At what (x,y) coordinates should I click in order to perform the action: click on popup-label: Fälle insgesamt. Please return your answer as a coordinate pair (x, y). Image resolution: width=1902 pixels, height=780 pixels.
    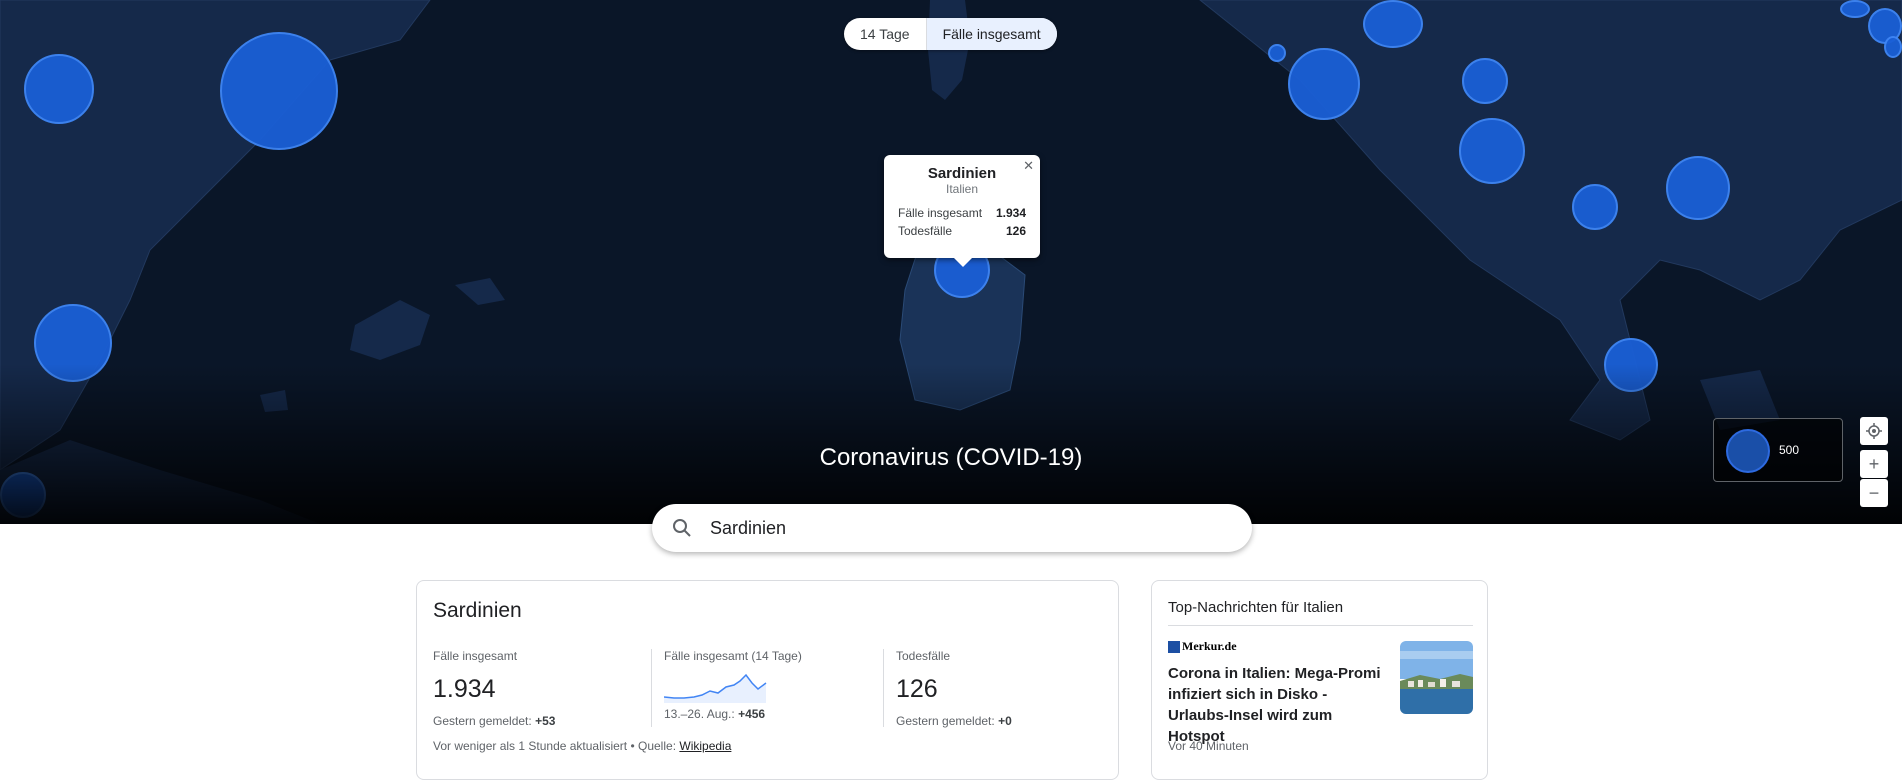
    Looking at the image, I should click on (940, 213).